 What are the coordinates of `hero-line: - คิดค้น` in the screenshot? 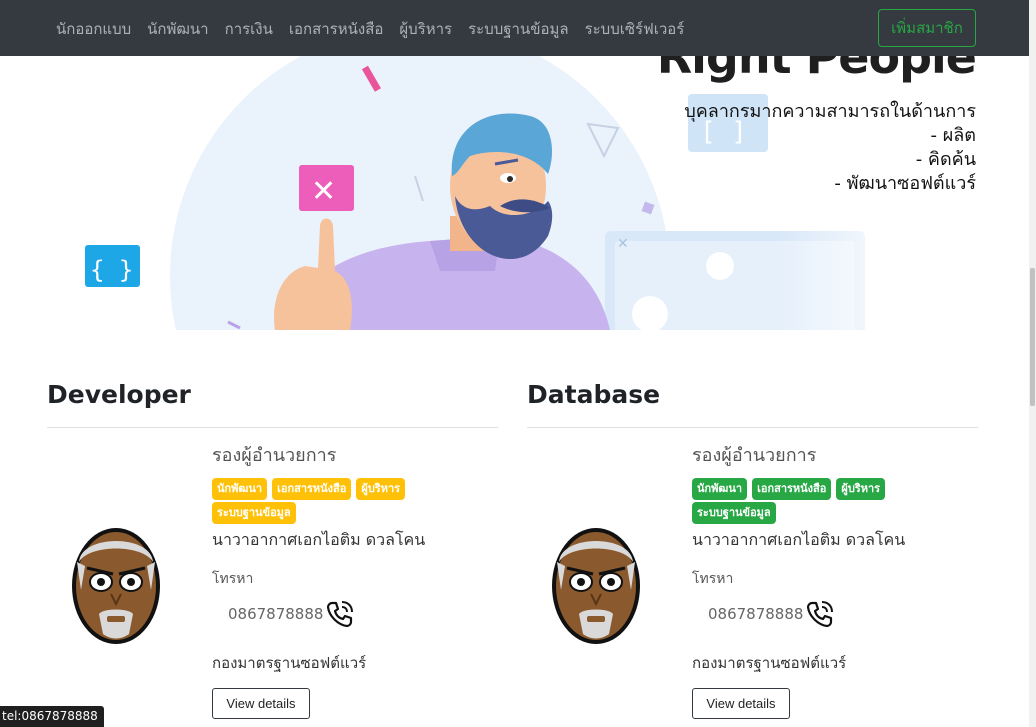 It's located at (945, 159).